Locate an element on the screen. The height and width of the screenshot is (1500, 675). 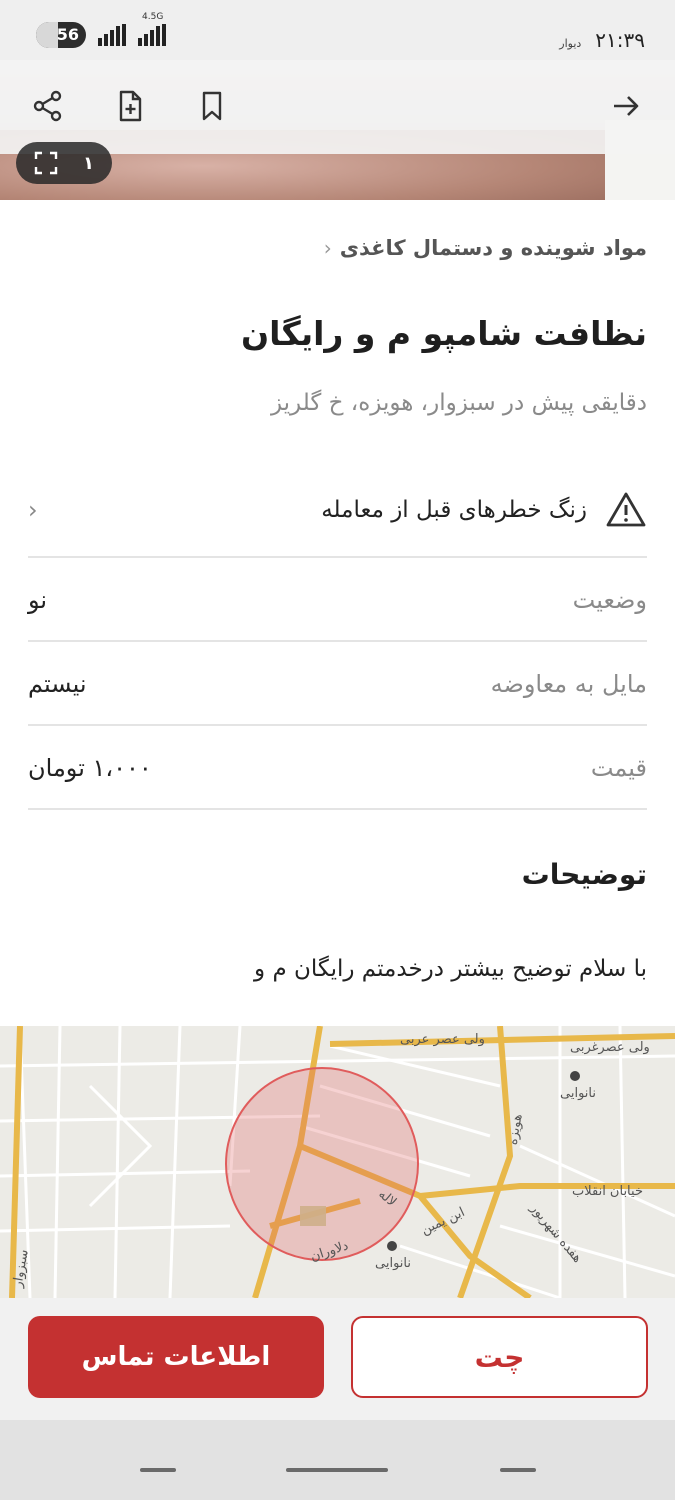
status-indicators: 56 4.5G is located at coordinates (101, 30).